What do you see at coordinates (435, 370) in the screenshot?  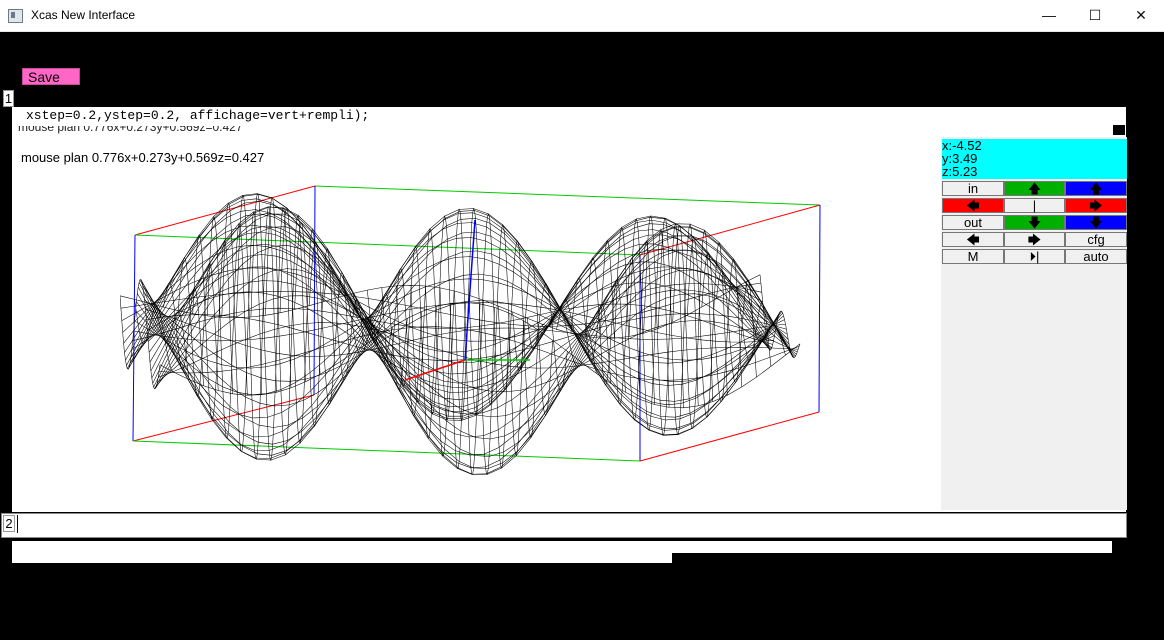 I see `x-axis-line` at bounding box center [435, 370].